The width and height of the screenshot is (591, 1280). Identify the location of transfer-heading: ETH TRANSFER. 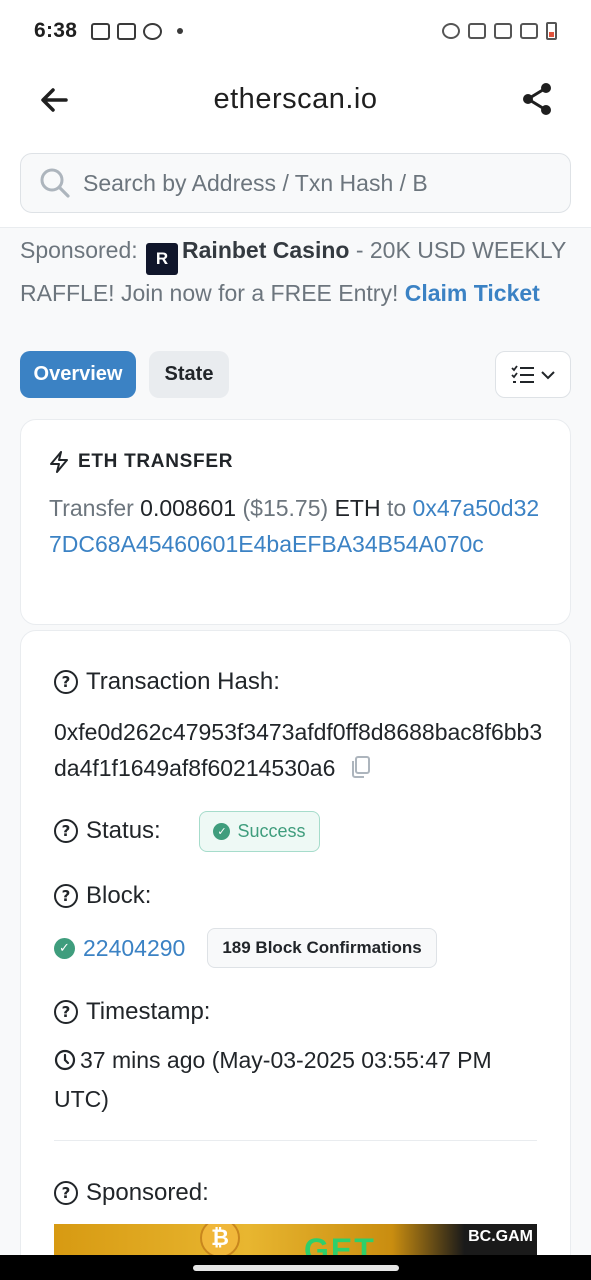
(141, 462).